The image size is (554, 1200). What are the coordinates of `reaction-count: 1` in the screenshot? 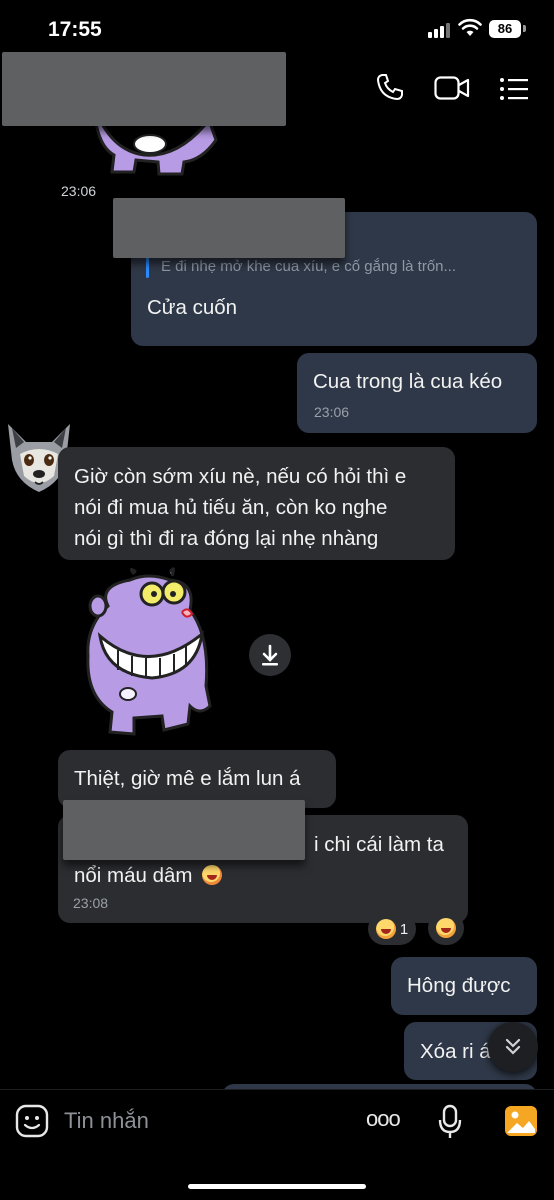 It's located at (404, 929).